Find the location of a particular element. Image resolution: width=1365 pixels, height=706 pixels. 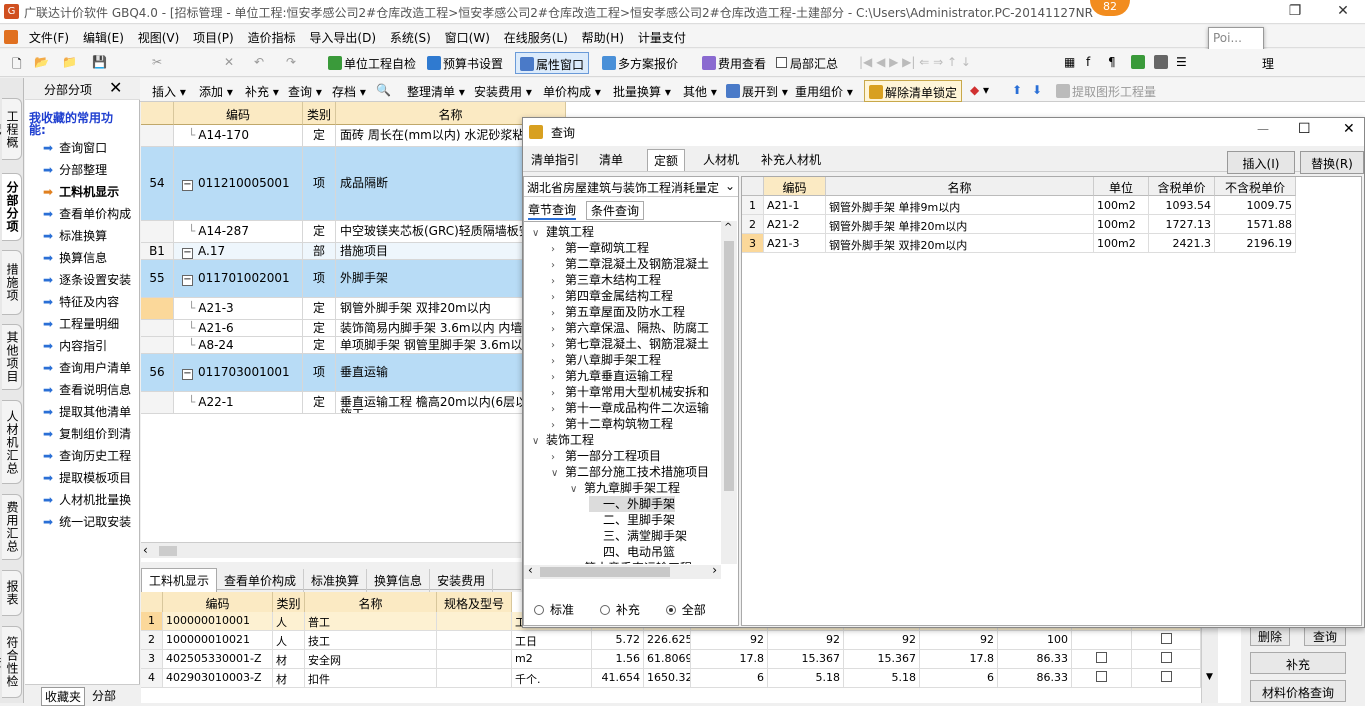

tab-convert-info: 换算信息 is located at coordinates (399, 580).